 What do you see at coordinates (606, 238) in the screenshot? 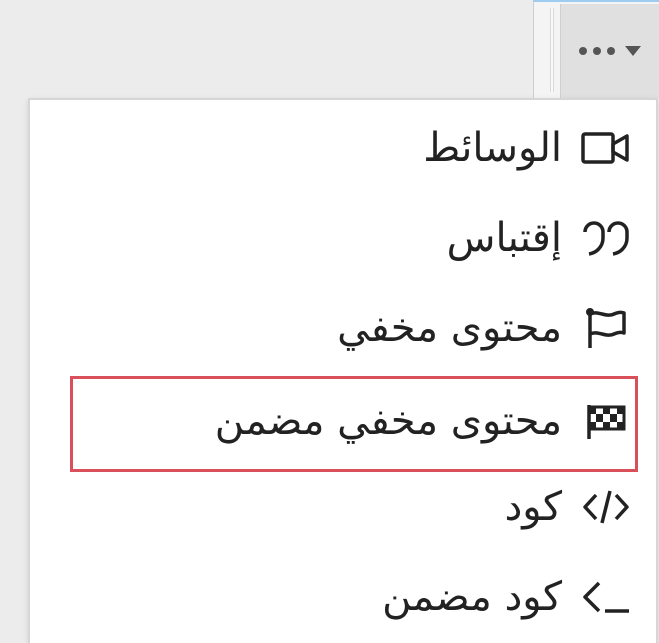
I see `quote-icon` at bounding box center [606, 238].